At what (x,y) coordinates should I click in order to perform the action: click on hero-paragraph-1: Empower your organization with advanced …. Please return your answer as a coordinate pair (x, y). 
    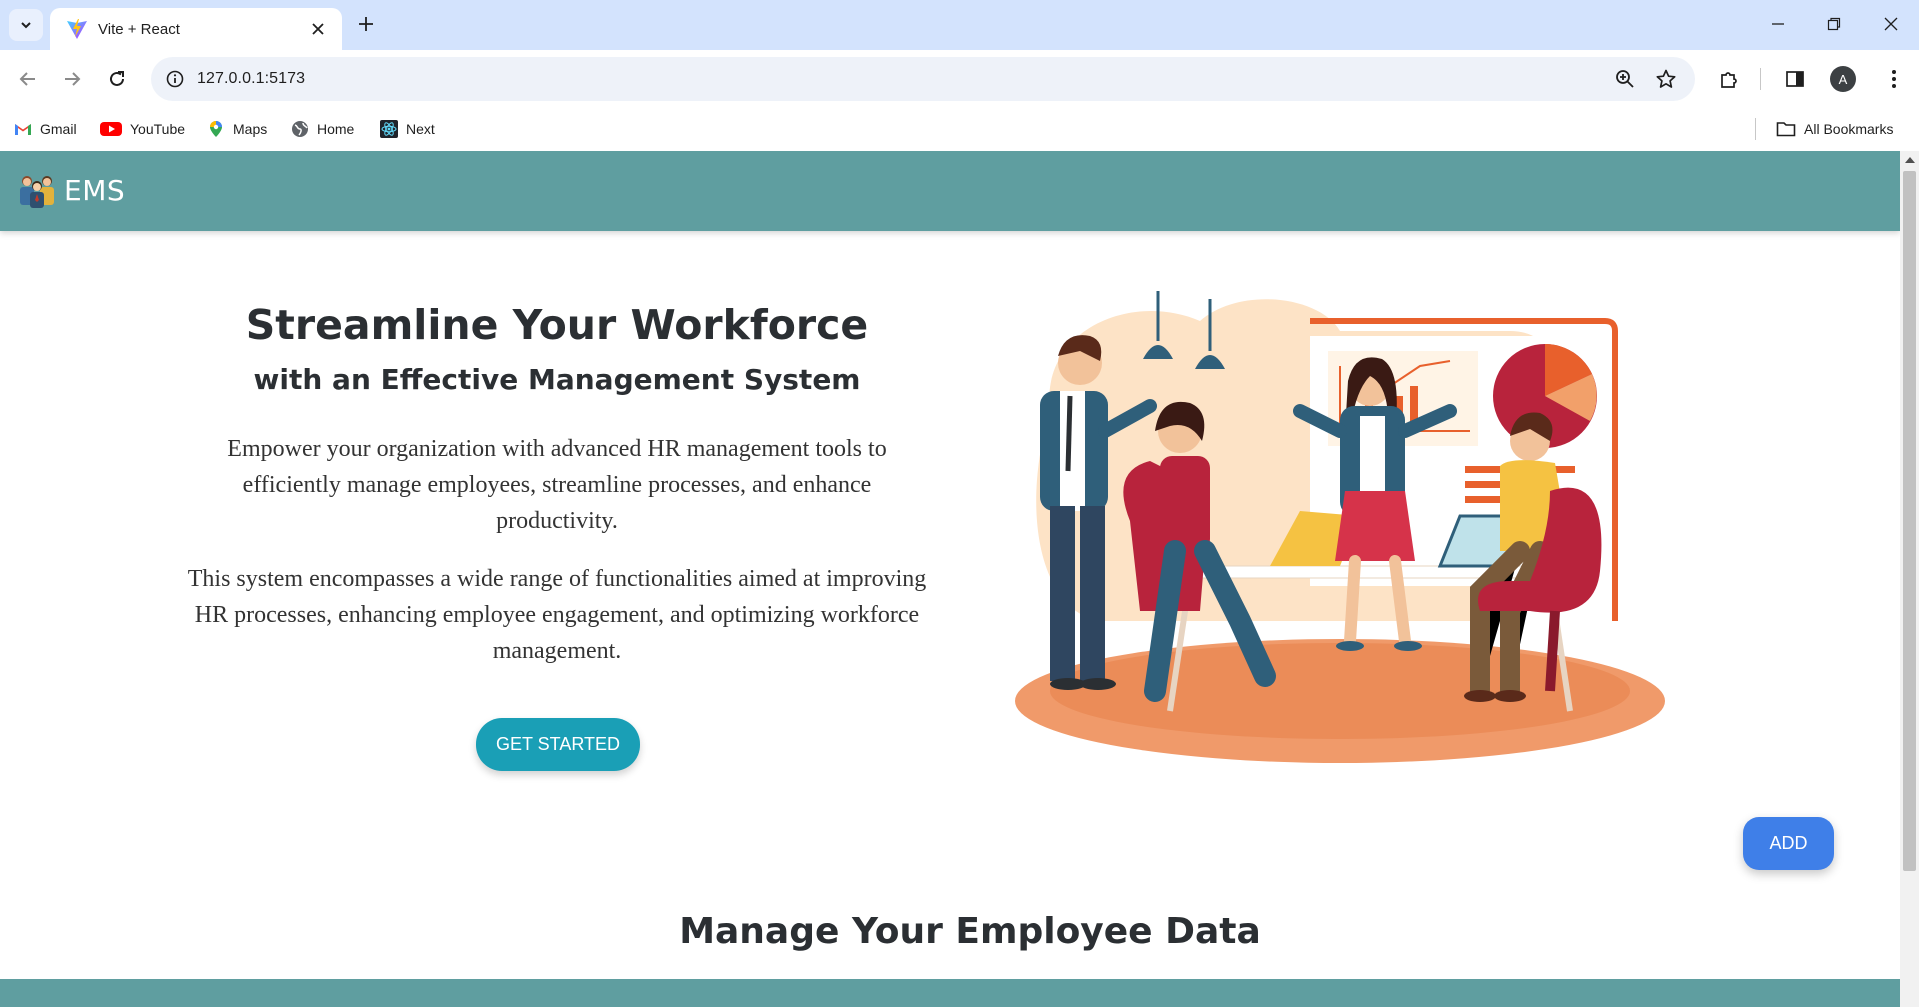
    Looking at the image, I should click on (557, 485).